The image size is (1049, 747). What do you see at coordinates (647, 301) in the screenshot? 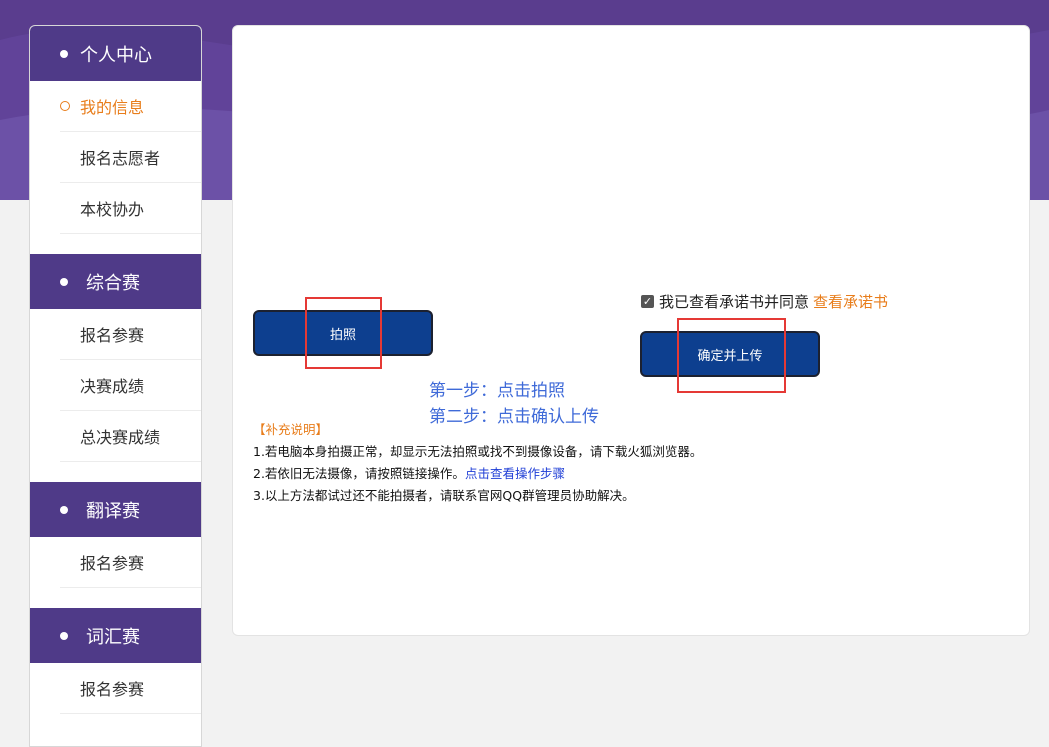
I see `agree-checkbox: ✓` at bounding box center [647, 301].